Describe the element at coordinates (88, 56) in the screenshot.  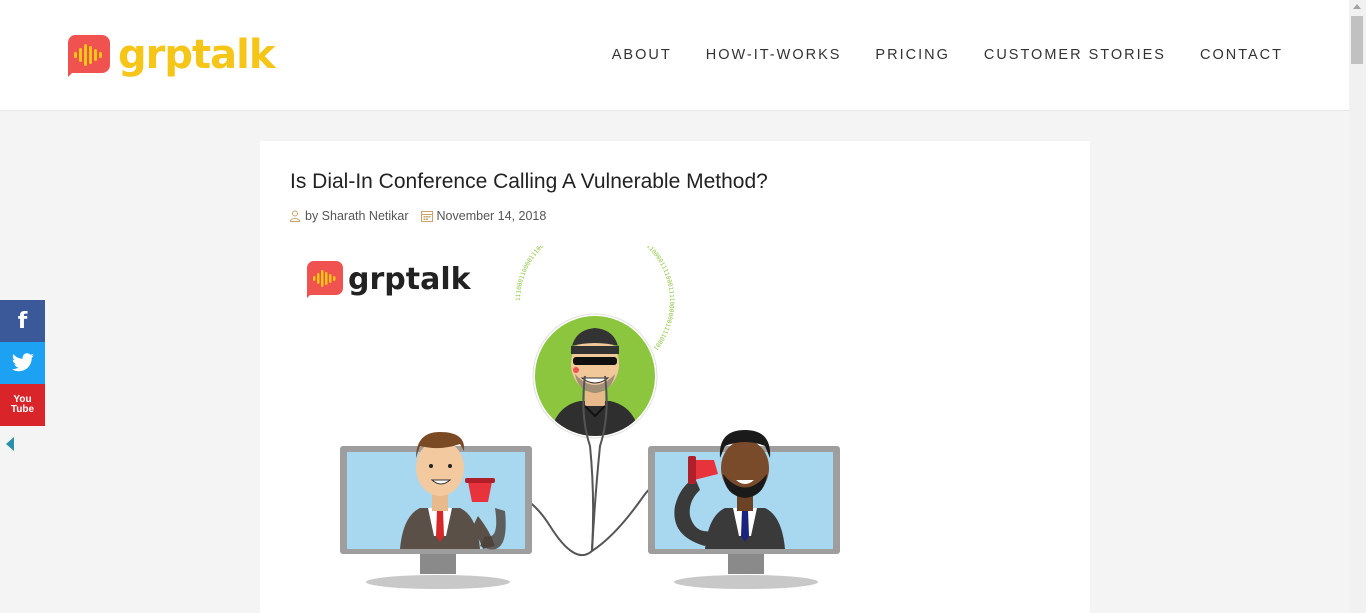
I see `grptalk-logo-icon` at that location.